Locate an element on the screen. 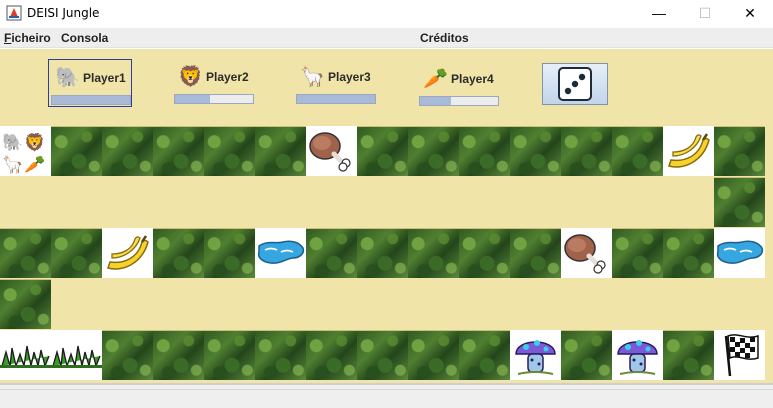  player-4-card: 🥕 Player4 is located at coordinates (459, 85).